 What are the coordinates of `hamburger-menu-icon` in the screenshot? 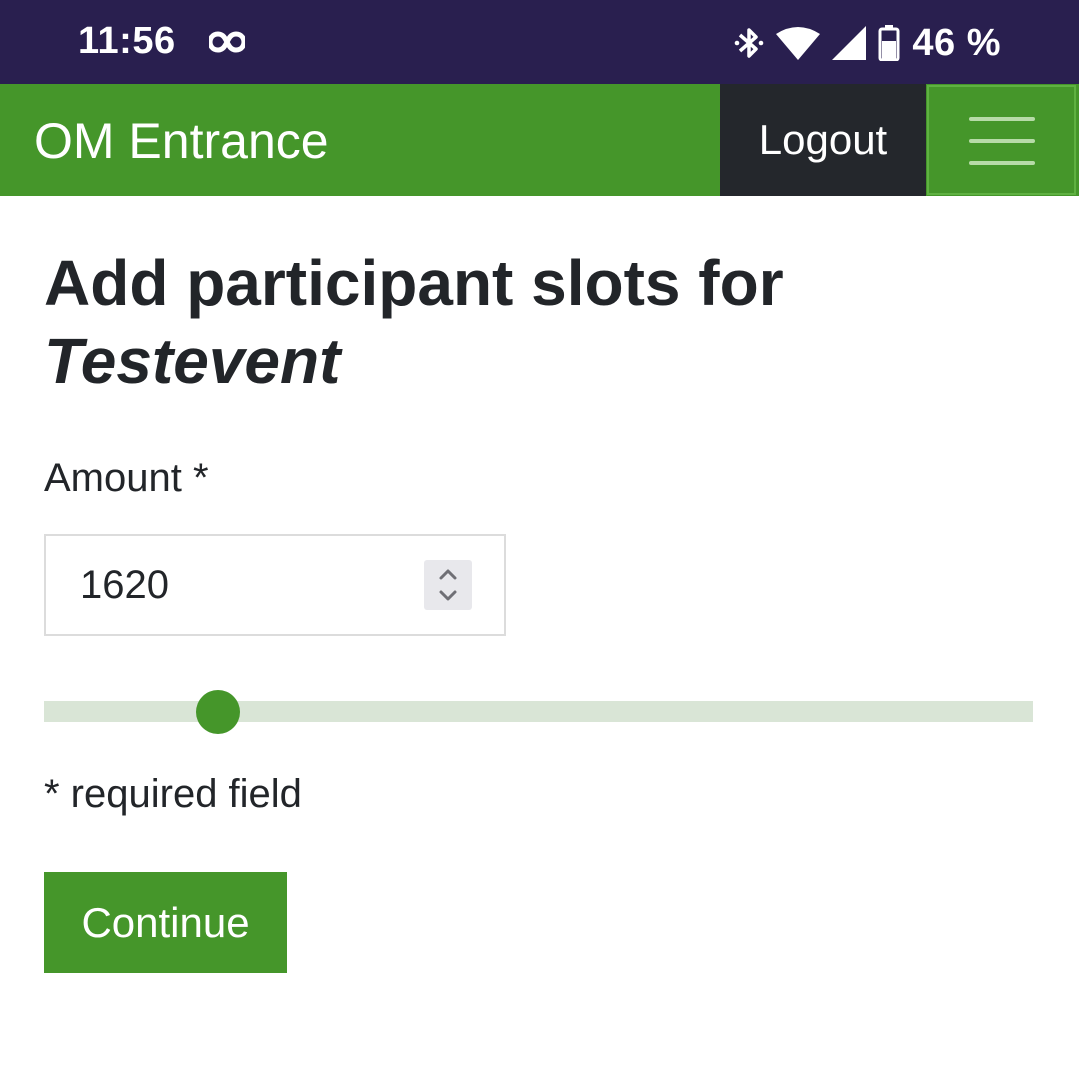 It's located at (1002, 119).